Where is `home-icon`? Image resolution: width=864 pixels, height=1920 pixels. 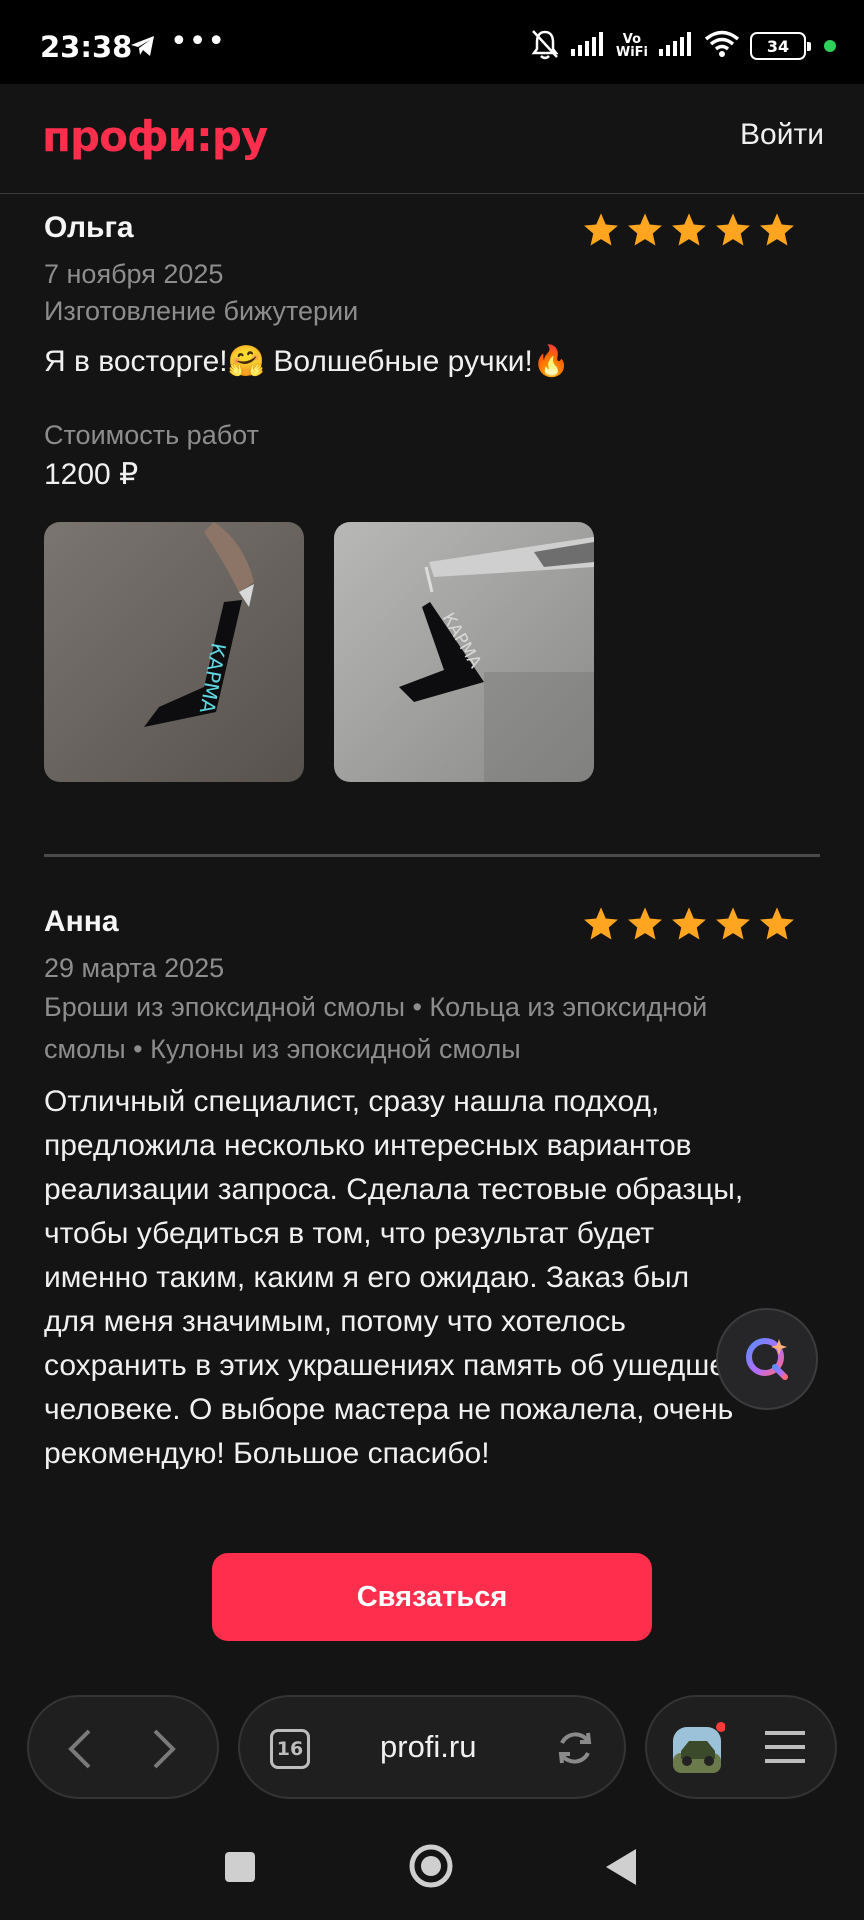
home-icon is located at coordinates (431, 1868).